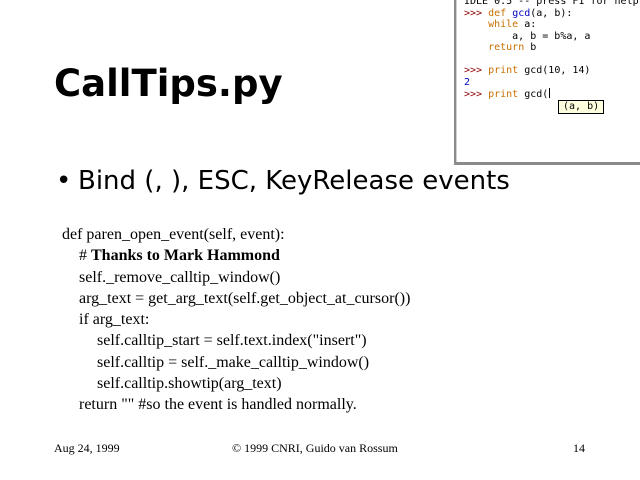  I want to click on shell-line: 2, so click(551, 83).